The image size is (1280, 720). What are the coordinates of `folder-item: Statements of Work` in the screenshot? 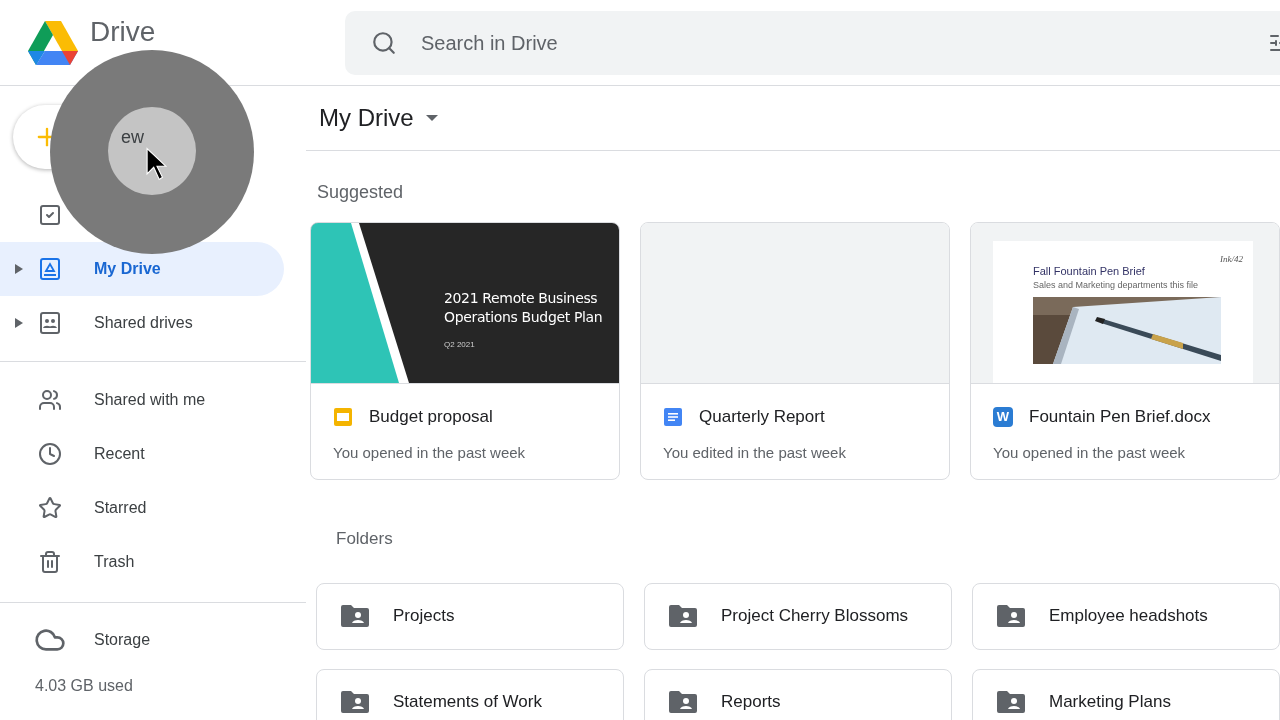 It's located at (470, 694).